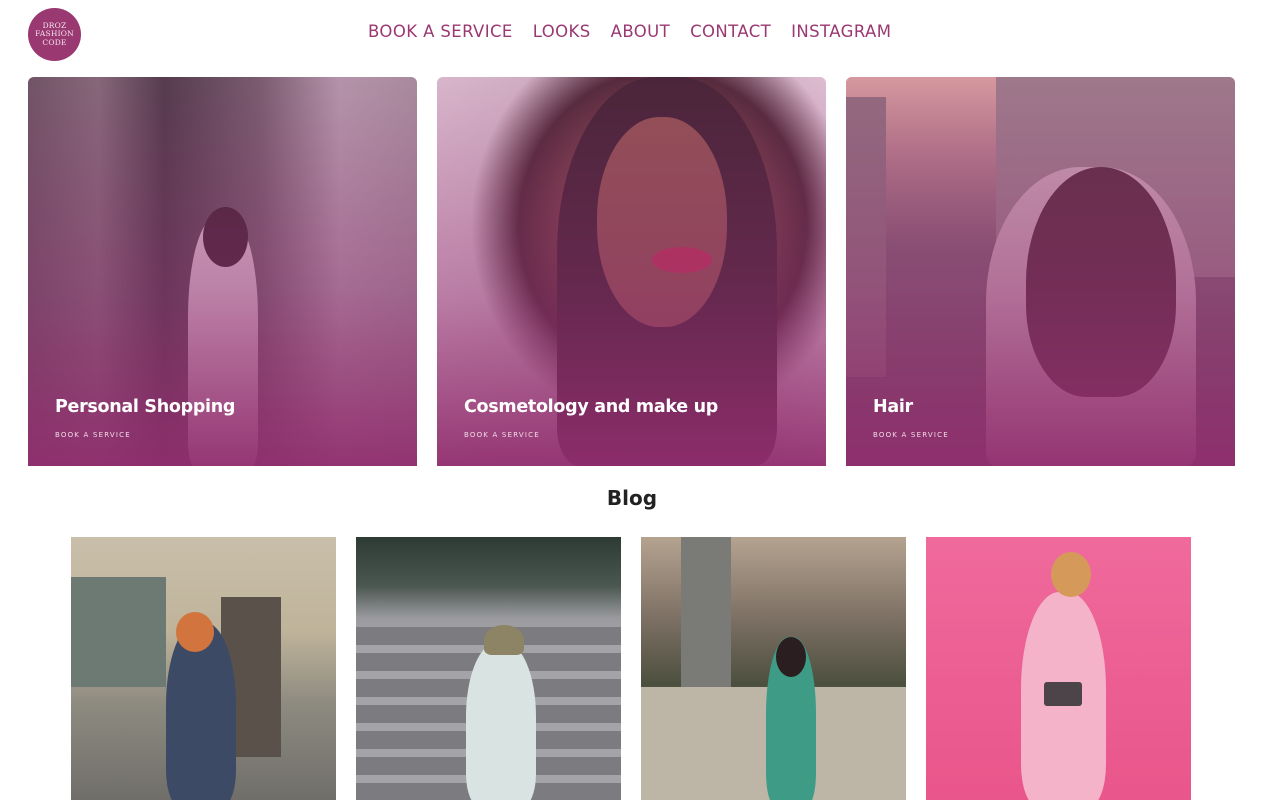  I want to click on logo-line-3: CODE, so click(54, 42).